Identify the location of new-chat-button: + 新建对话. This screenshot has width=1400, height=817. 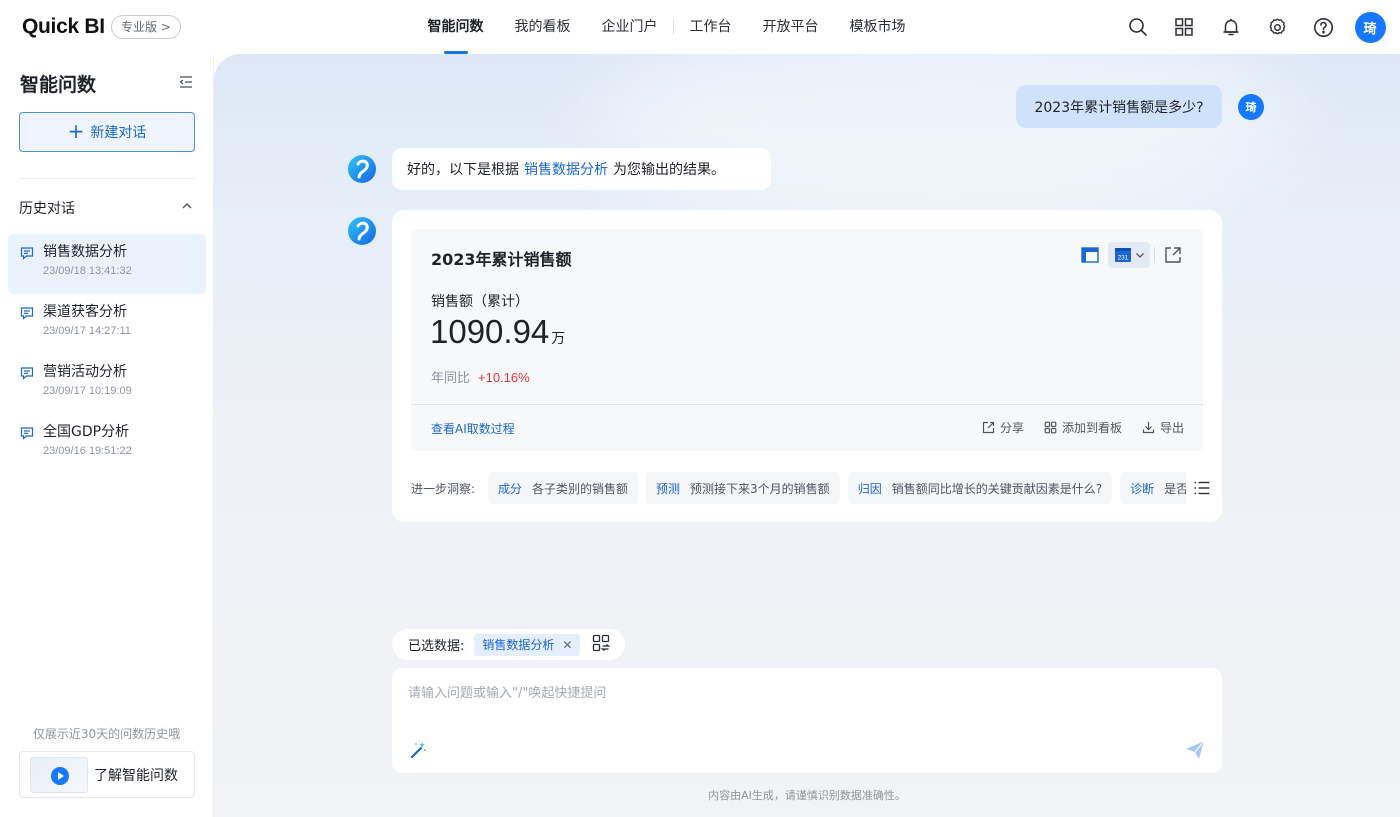
(107, 132).